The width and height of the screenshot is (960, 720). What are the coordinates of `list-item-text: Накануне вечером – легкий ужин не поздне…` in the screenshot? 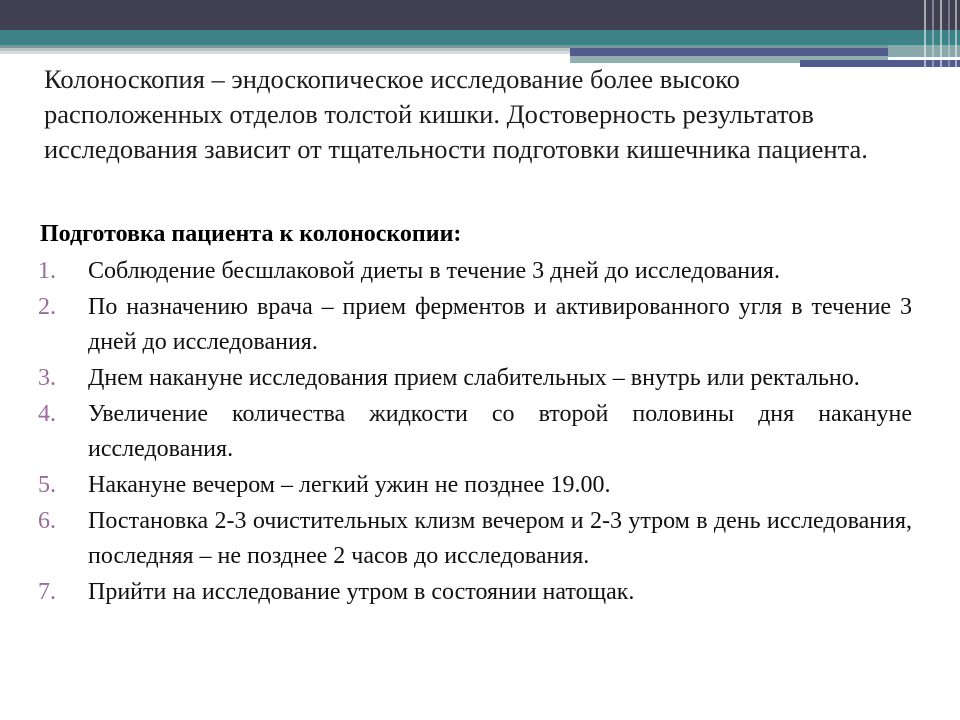 It's located at (349, 485).